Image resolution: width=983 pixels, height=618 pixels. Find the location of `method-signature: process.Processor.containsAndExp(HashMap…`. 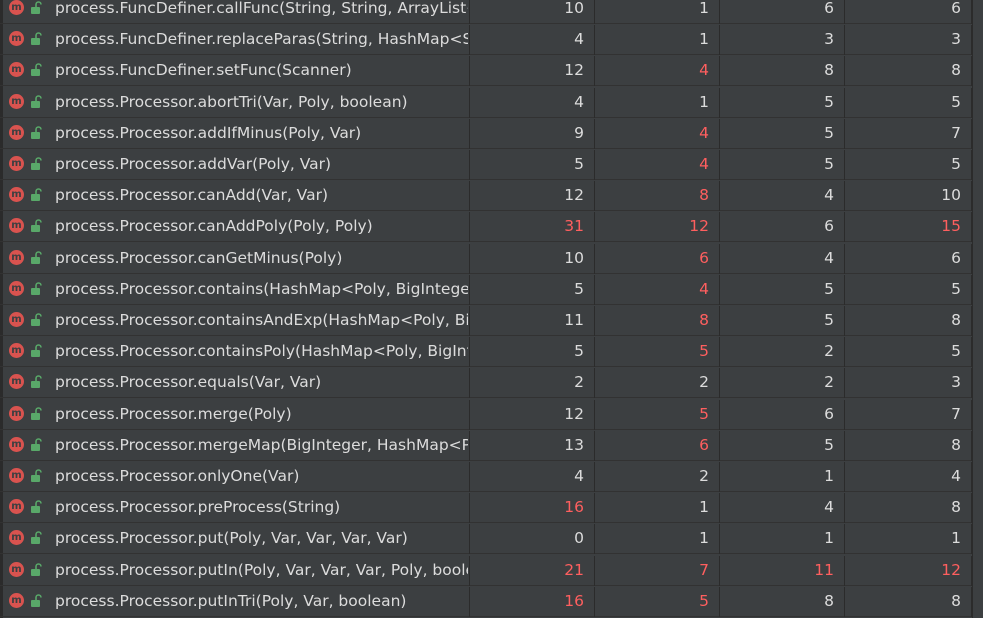

method-signature: process.Processor.containsAndExp(HashMap… is located at coordinates (261, 320).